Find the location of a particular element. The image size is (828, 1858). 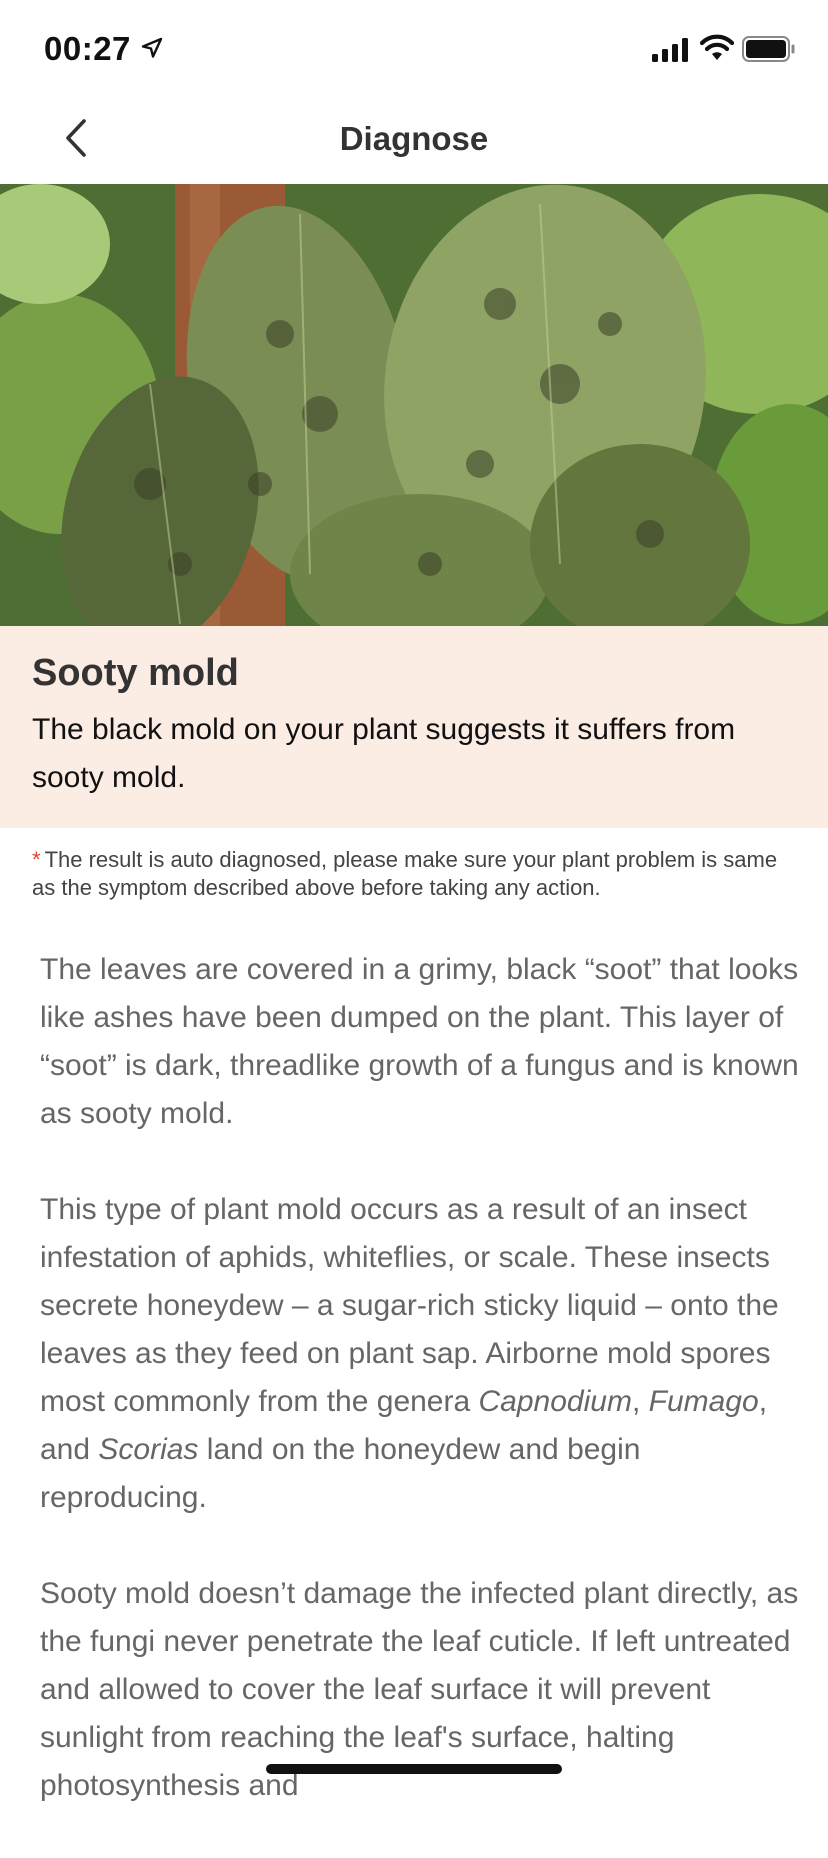

diagnosis-title: Sooty mold is located at coordinates (135, 673).